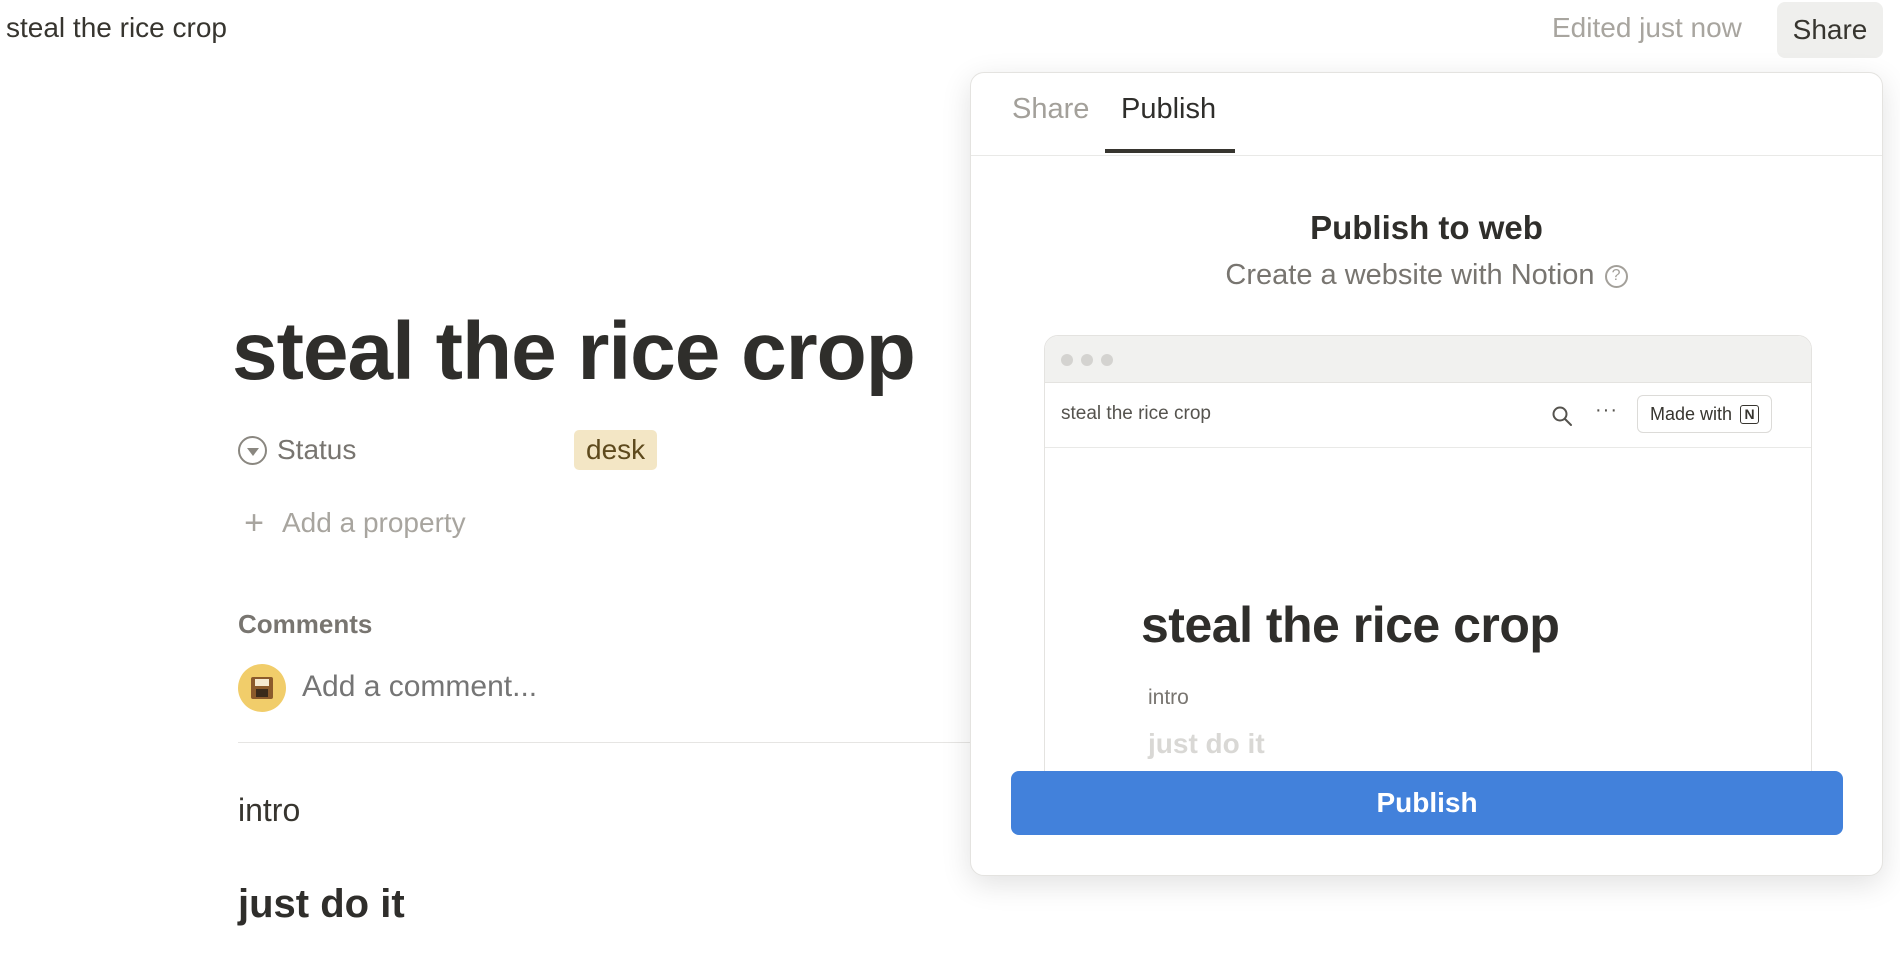  What do you see at coordinates (317, 449) in the screenshot?
I see `property-label: Status` at bounding box center [317, 449].